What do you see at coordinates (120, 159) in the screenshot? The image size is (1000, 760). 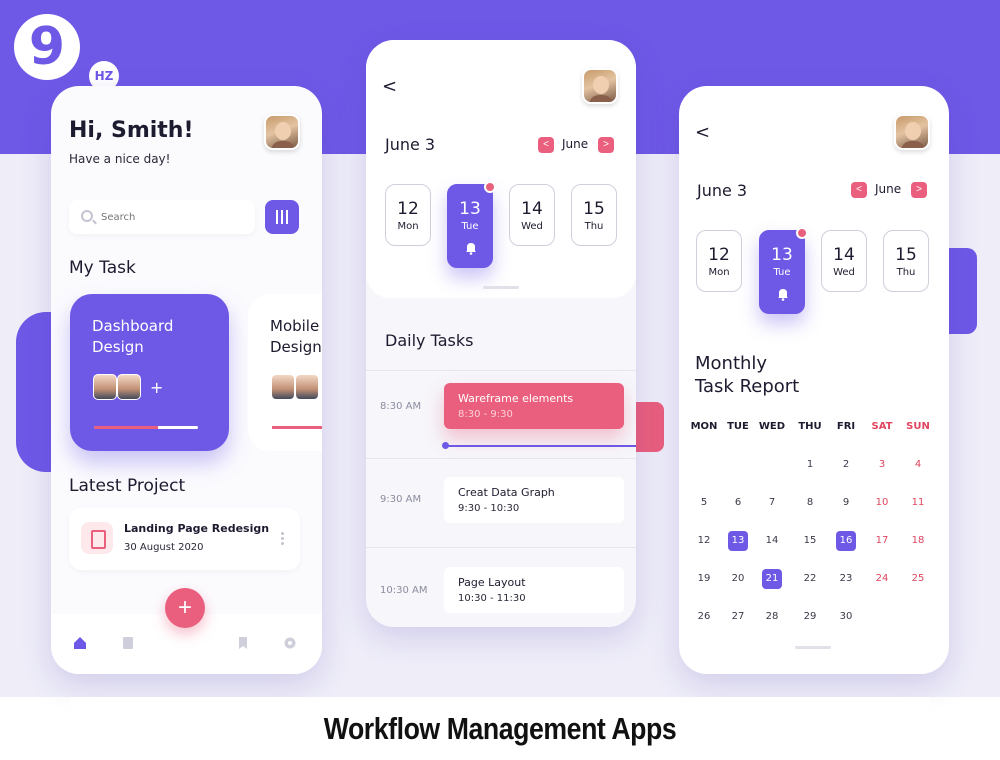 I see `greeting-subtitle: Have a nice day!` at bounding box center [120, 159].